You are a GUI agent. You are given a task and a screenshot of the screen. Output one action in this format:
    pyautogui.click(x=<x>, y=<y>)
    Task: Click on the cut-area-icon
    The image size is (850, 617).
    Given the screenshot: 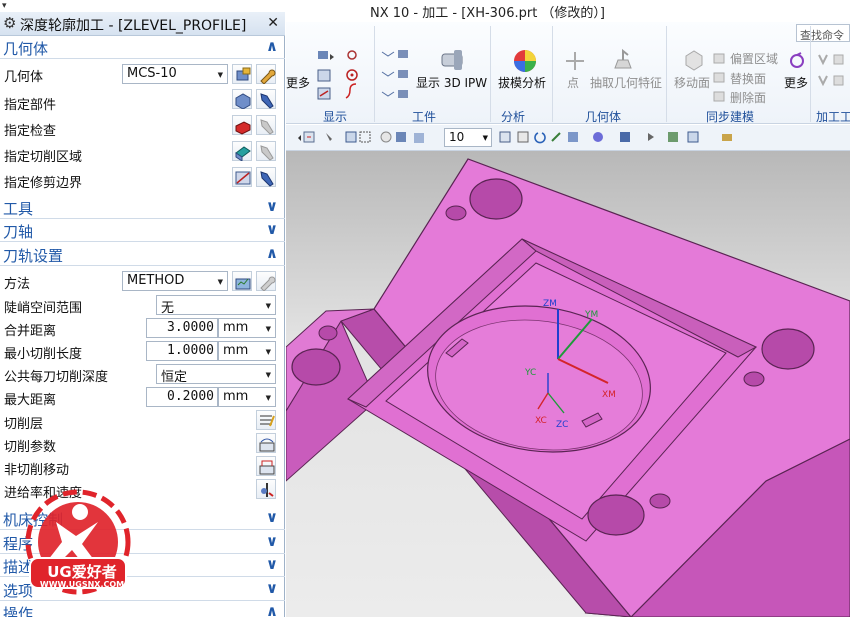 What is the action you would take?
    pyautogui.click(x=243, y=153)
    